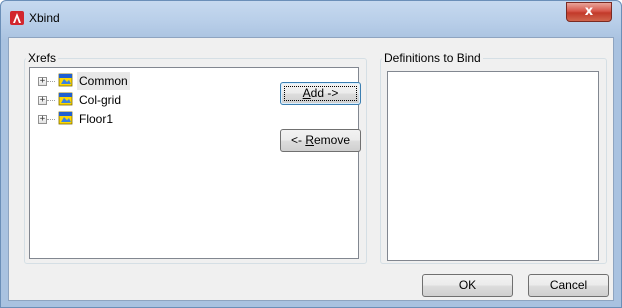  Describe the element at coordinates (311, 19) in the screenshot. I see `title-bar: Xbind x` at that location.